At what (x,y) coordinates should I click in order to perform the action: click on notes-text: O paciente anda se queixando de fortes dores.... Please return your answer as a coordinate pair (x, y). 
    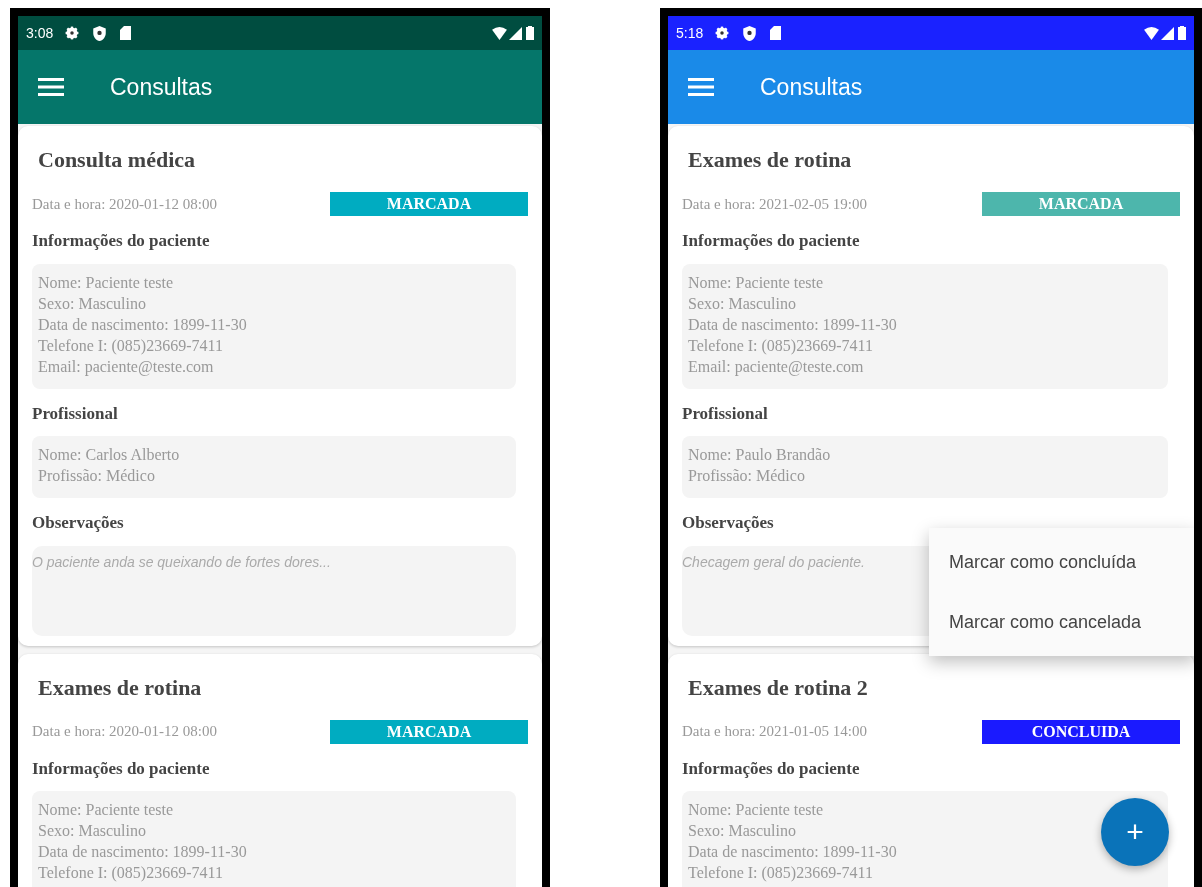
    Looking at the image, I should click on (181, 561).